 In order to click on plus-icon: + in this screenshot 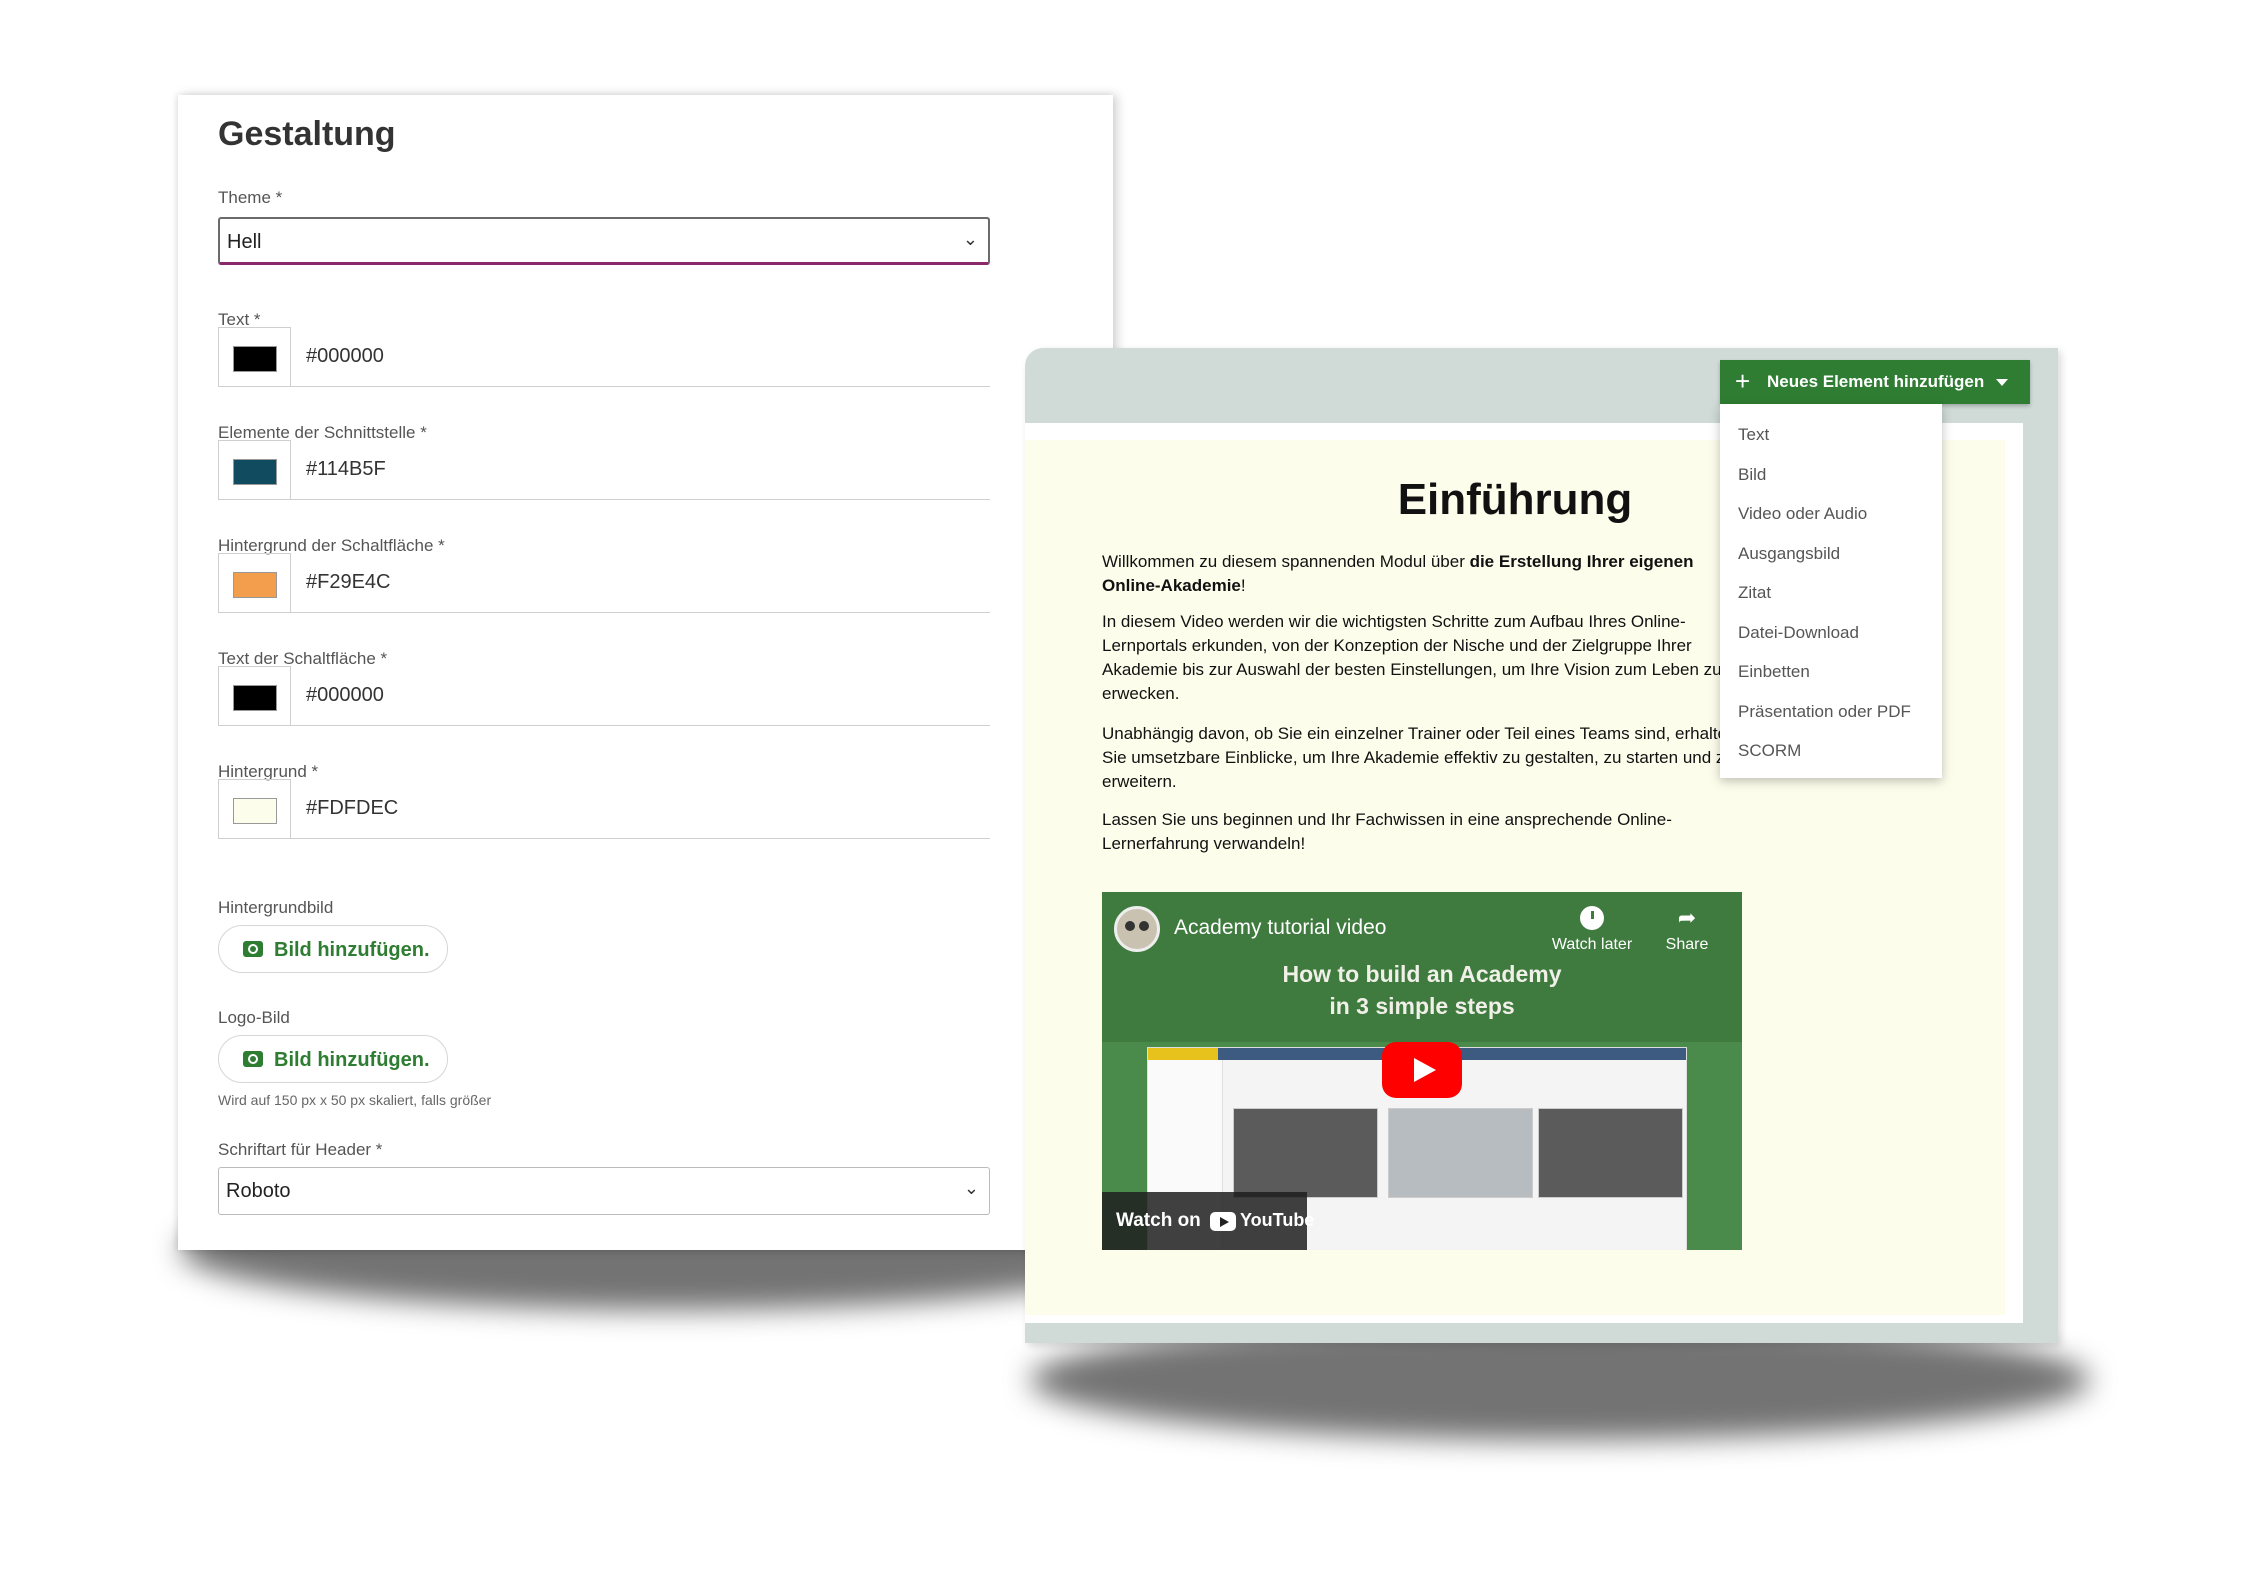, I will do `click(1743, 381)`.